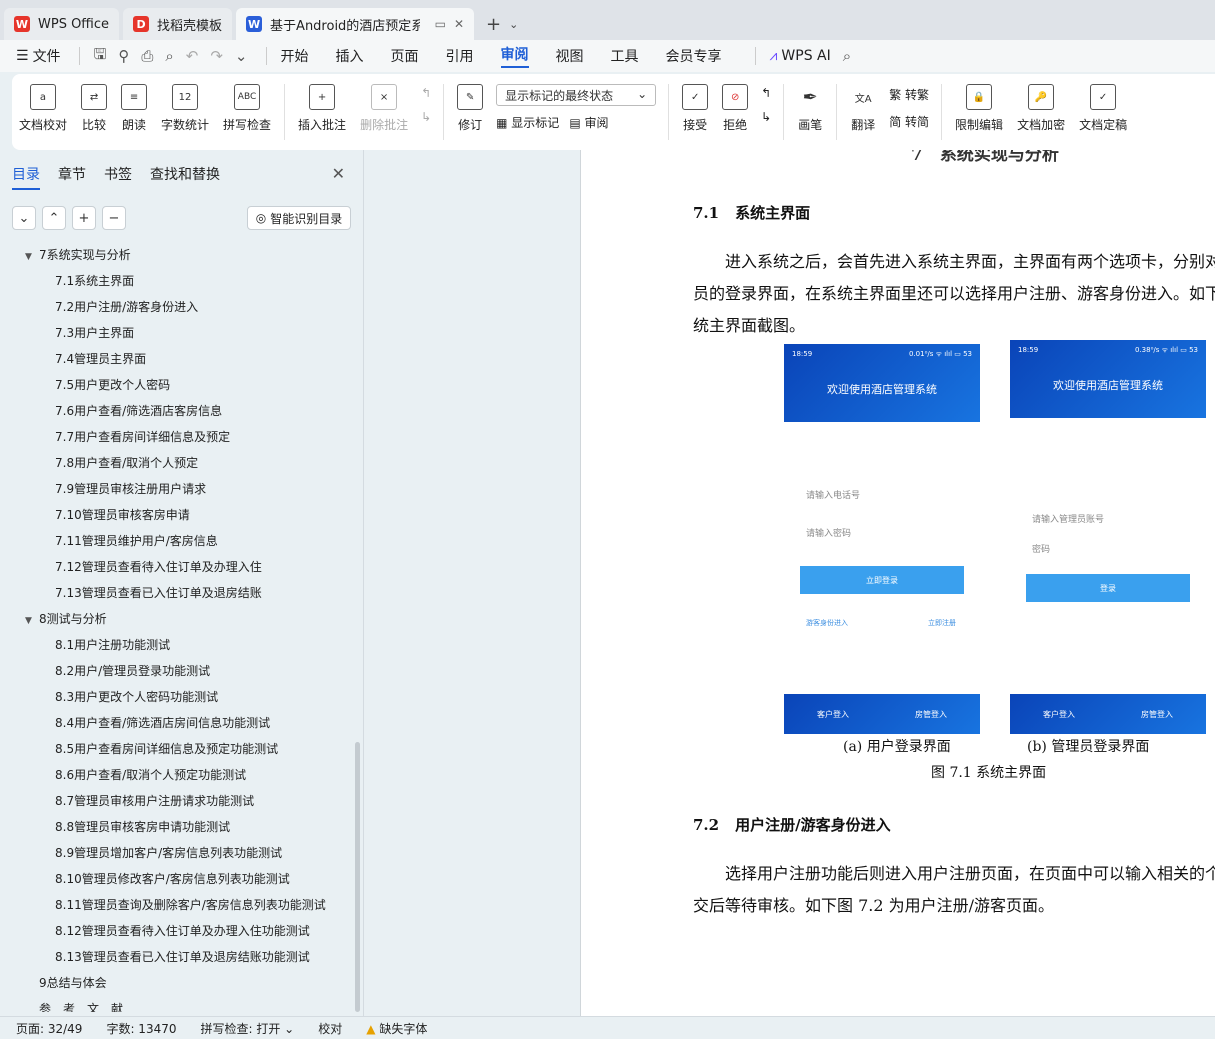  What do you see at coordinates (766, 93) in the screenshot?
I see `prev-change-icon: ↰` at bounding box center [766, 93].